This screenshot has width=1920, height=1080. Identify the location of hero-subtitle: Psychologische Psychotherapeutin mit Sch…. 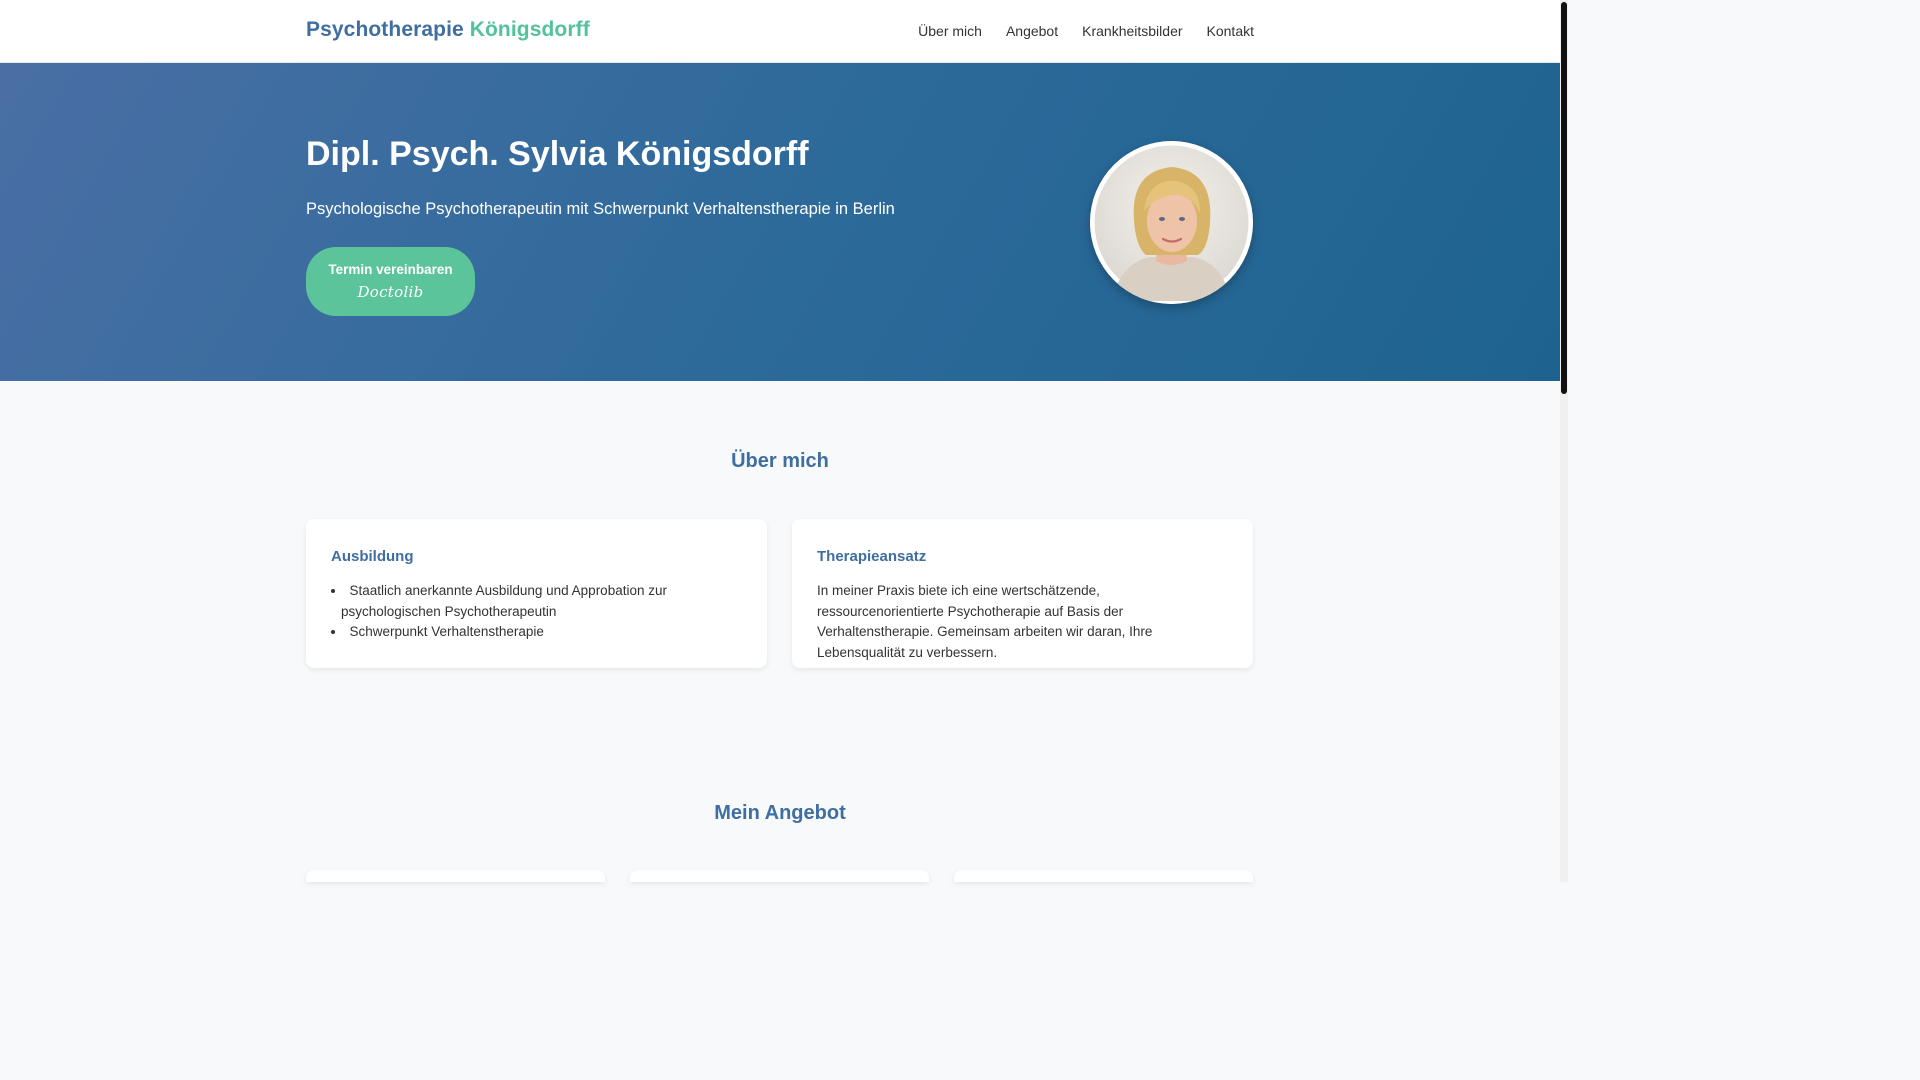
(600, 209).